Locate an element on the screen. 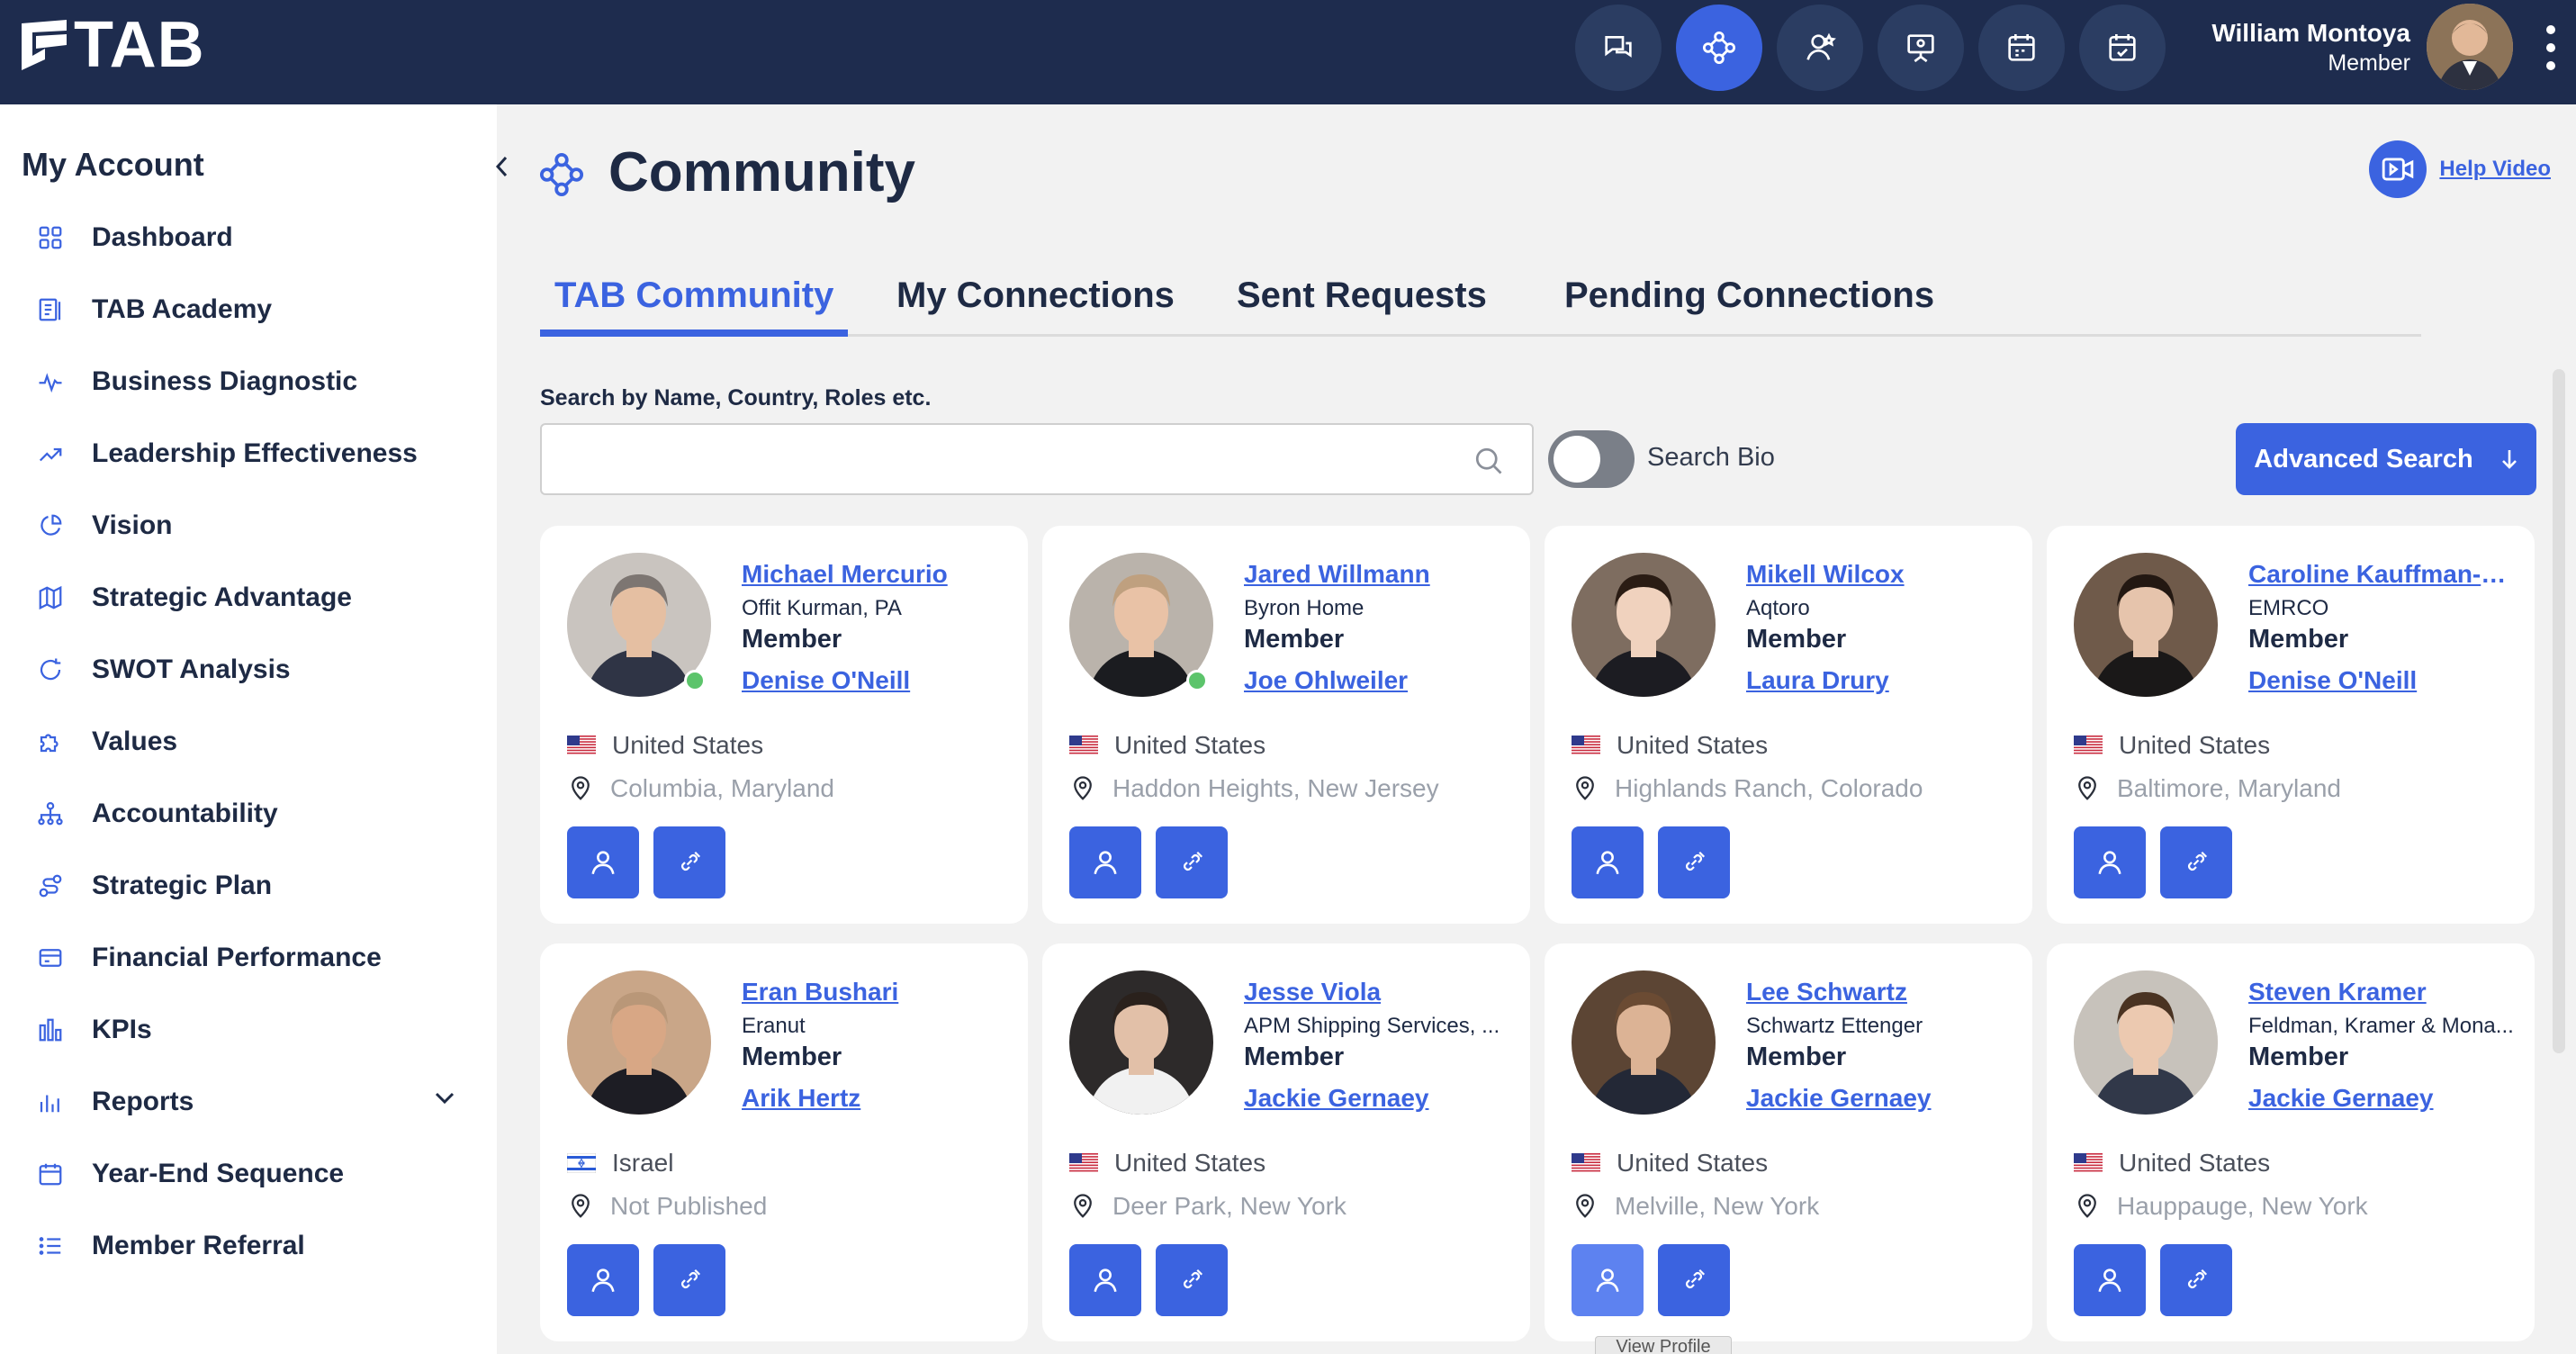 The height and width of the screenshot is (1354, 2576). member-chair-link: Joe Ohlweiler is located at coordinates (1379, 680).